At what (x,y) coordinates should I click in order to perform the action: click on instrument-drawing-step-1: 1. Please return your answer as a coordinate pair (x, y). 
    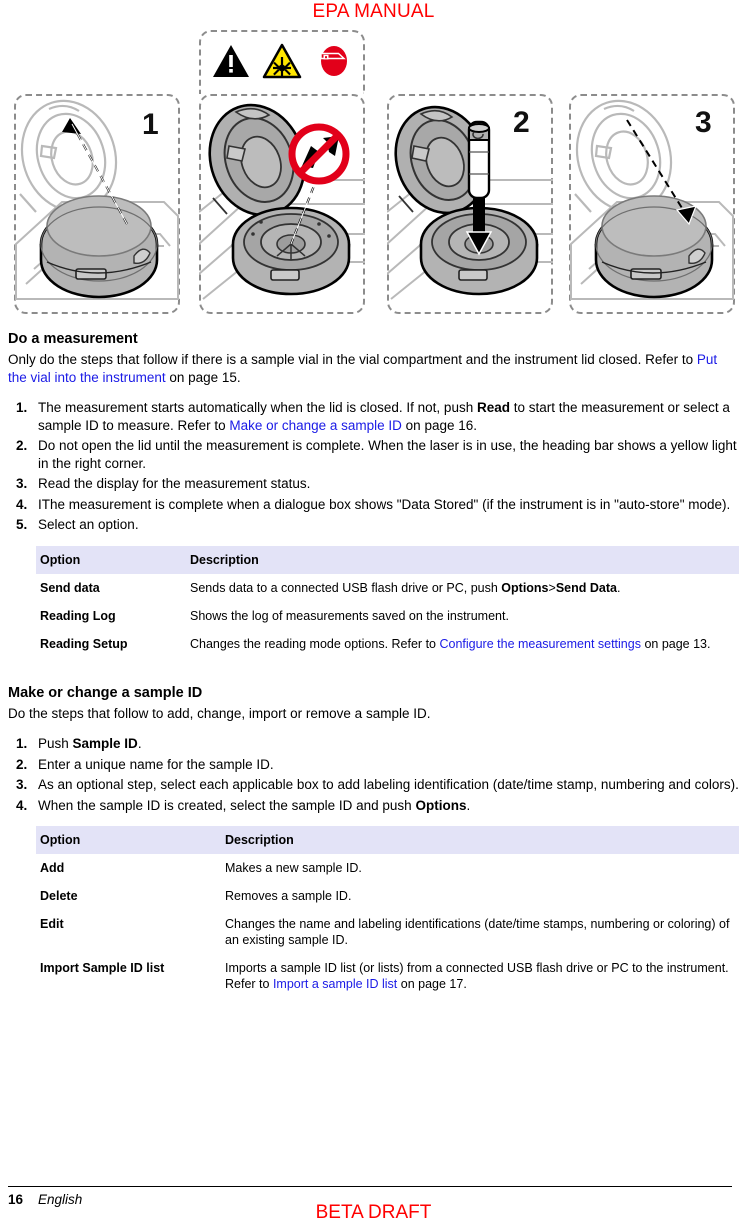
    Looking at the image, I should click on (97, 199).